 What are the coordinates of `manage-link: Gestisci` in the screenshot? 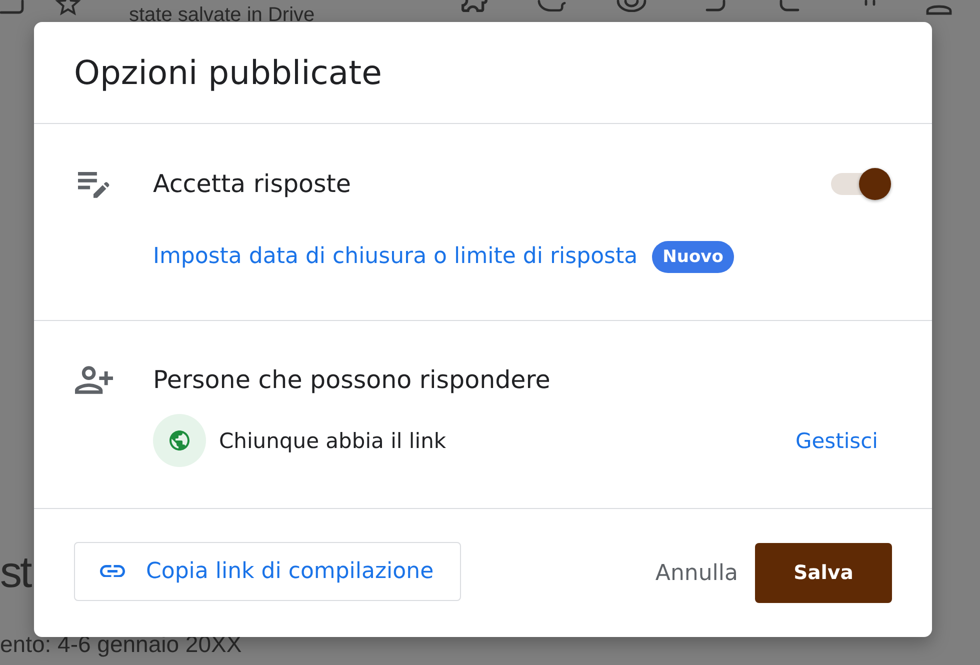 It's located at (836, 440).